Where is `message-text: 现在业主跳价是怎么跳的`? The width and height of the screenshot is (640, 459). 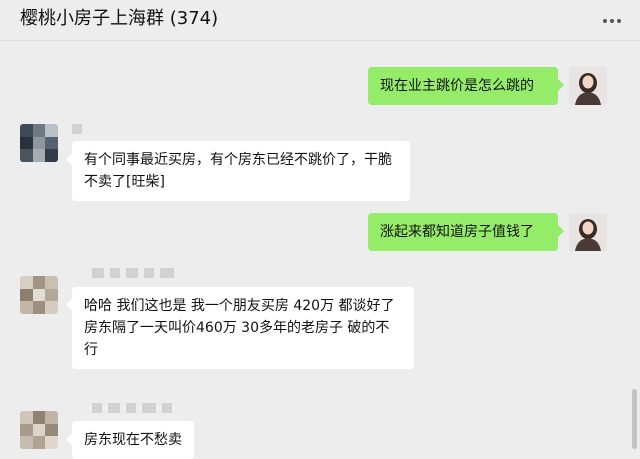 message-text: 现在业主跳价是怎么跳的 is located at coordinates (457, 86).